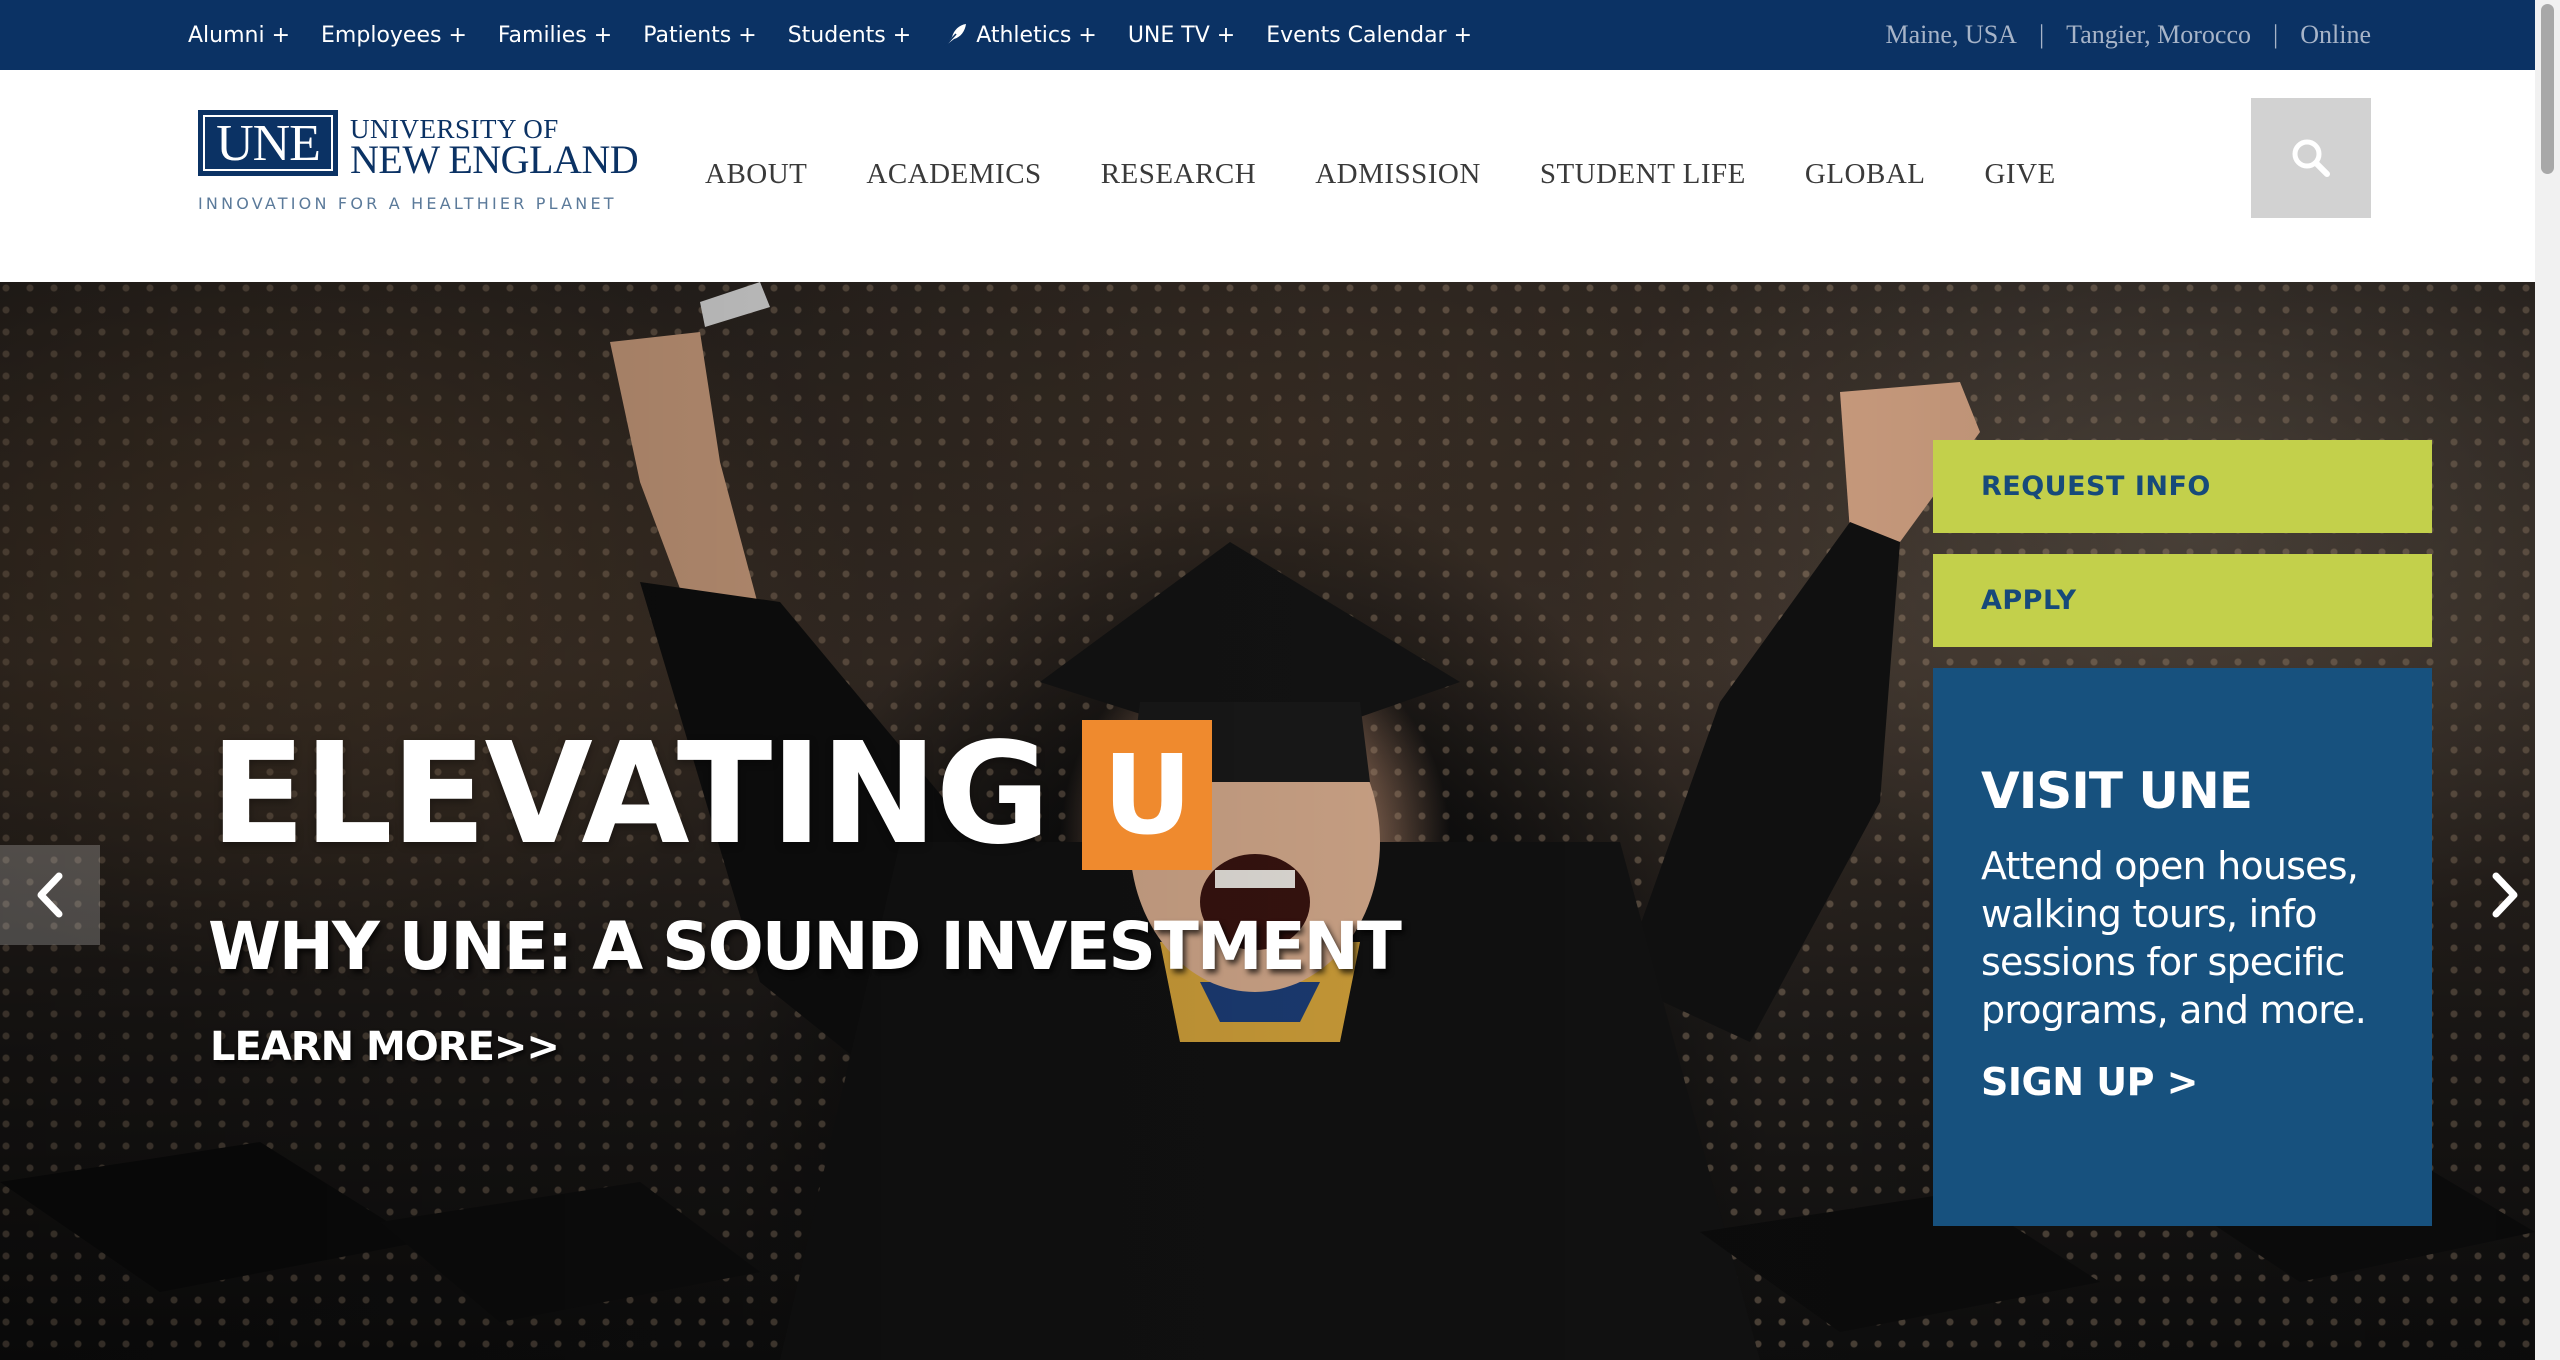  I want to click on search-button, so click(2311, 158).